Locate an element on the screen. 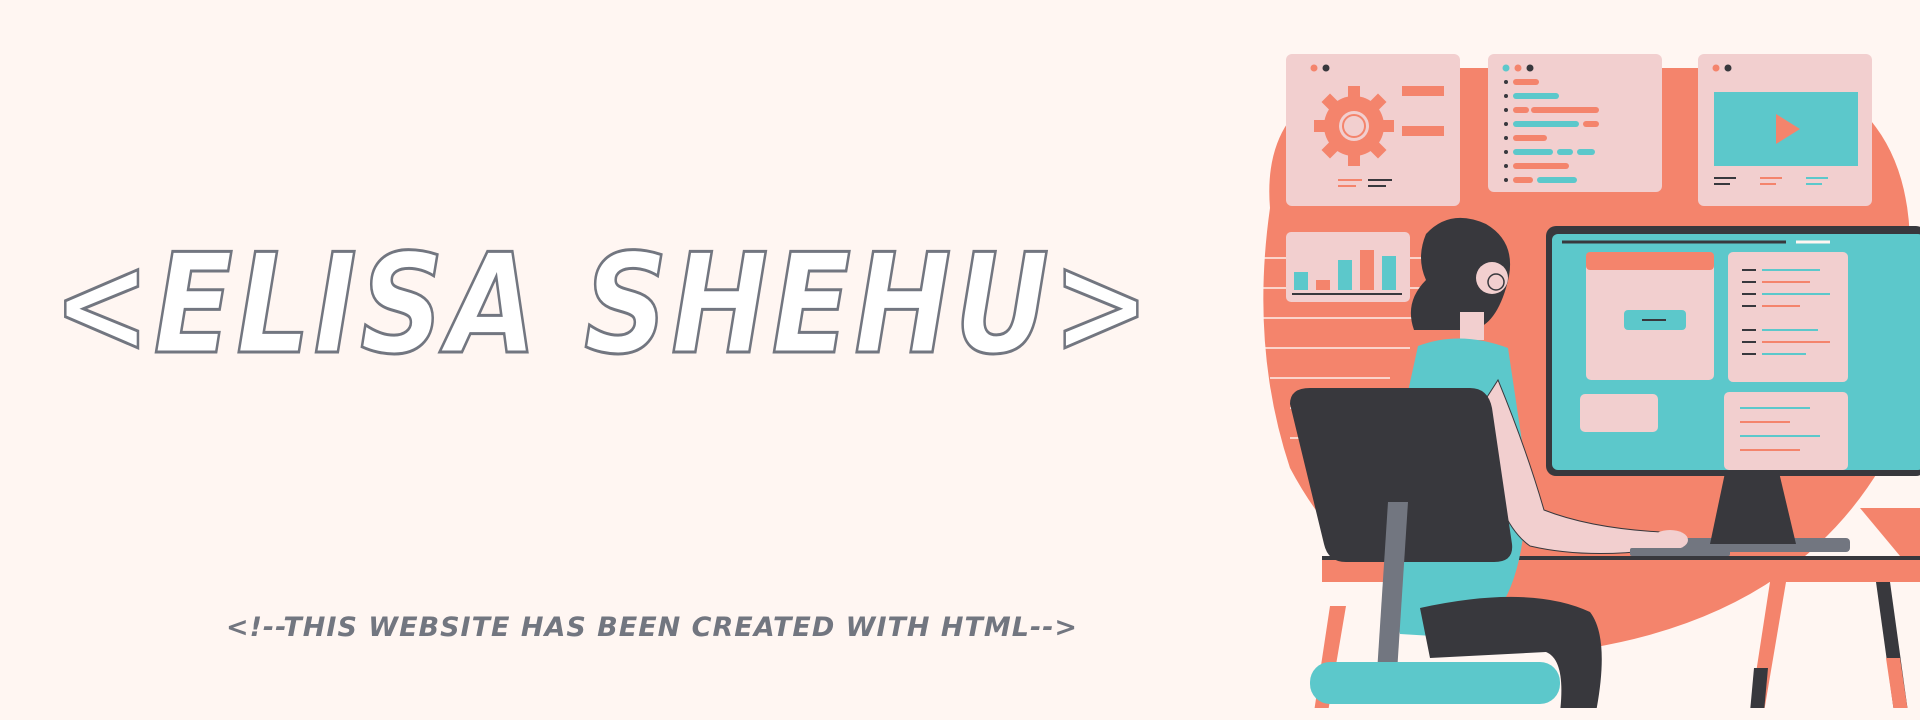  settings-window is located at coordinates (1373, 130).